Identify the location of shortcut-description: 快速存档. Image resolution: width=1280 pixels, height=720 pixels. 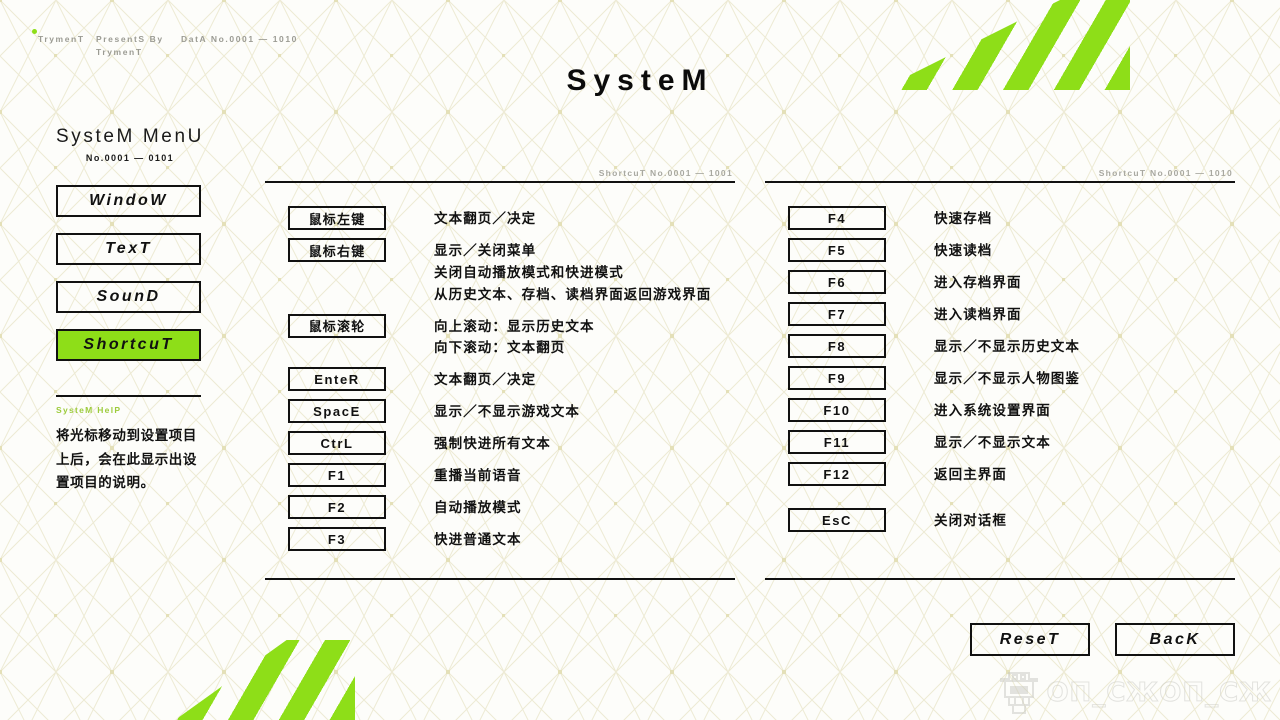
(963, 218).